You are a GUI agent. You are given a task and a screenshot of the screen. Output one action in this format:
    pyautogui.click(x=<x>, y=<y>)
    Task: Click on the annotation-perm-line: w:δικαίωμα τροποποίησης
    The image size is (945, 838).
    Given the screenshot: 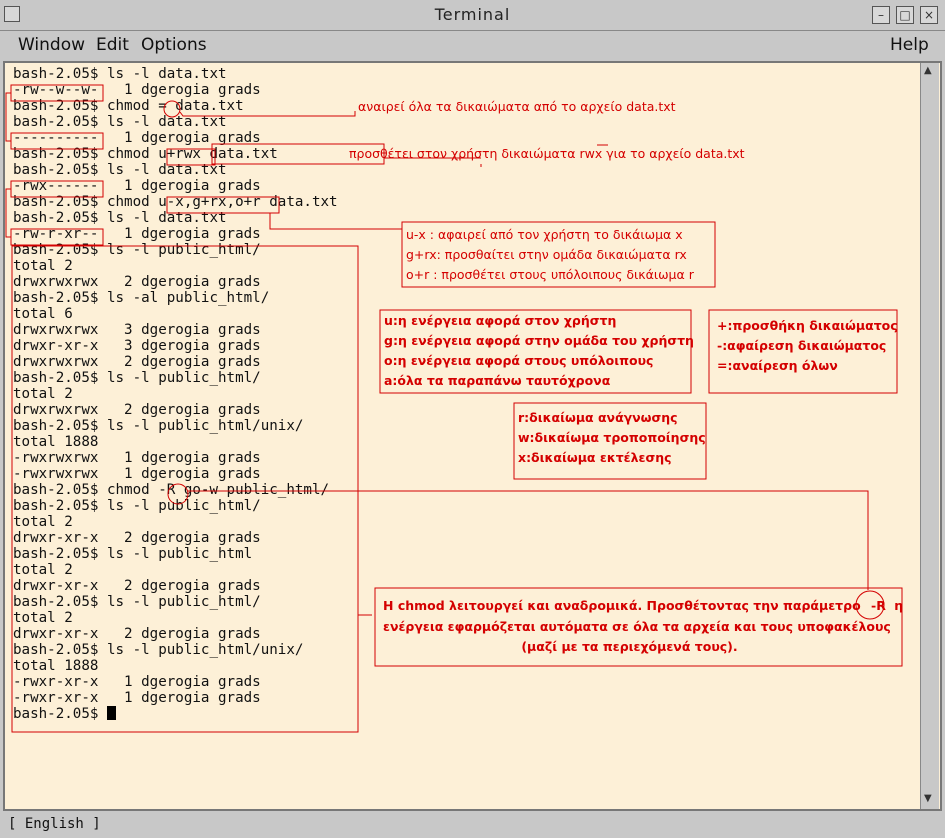 What is the action you would take?
    pyautogui.click(x=612, y=437)
    